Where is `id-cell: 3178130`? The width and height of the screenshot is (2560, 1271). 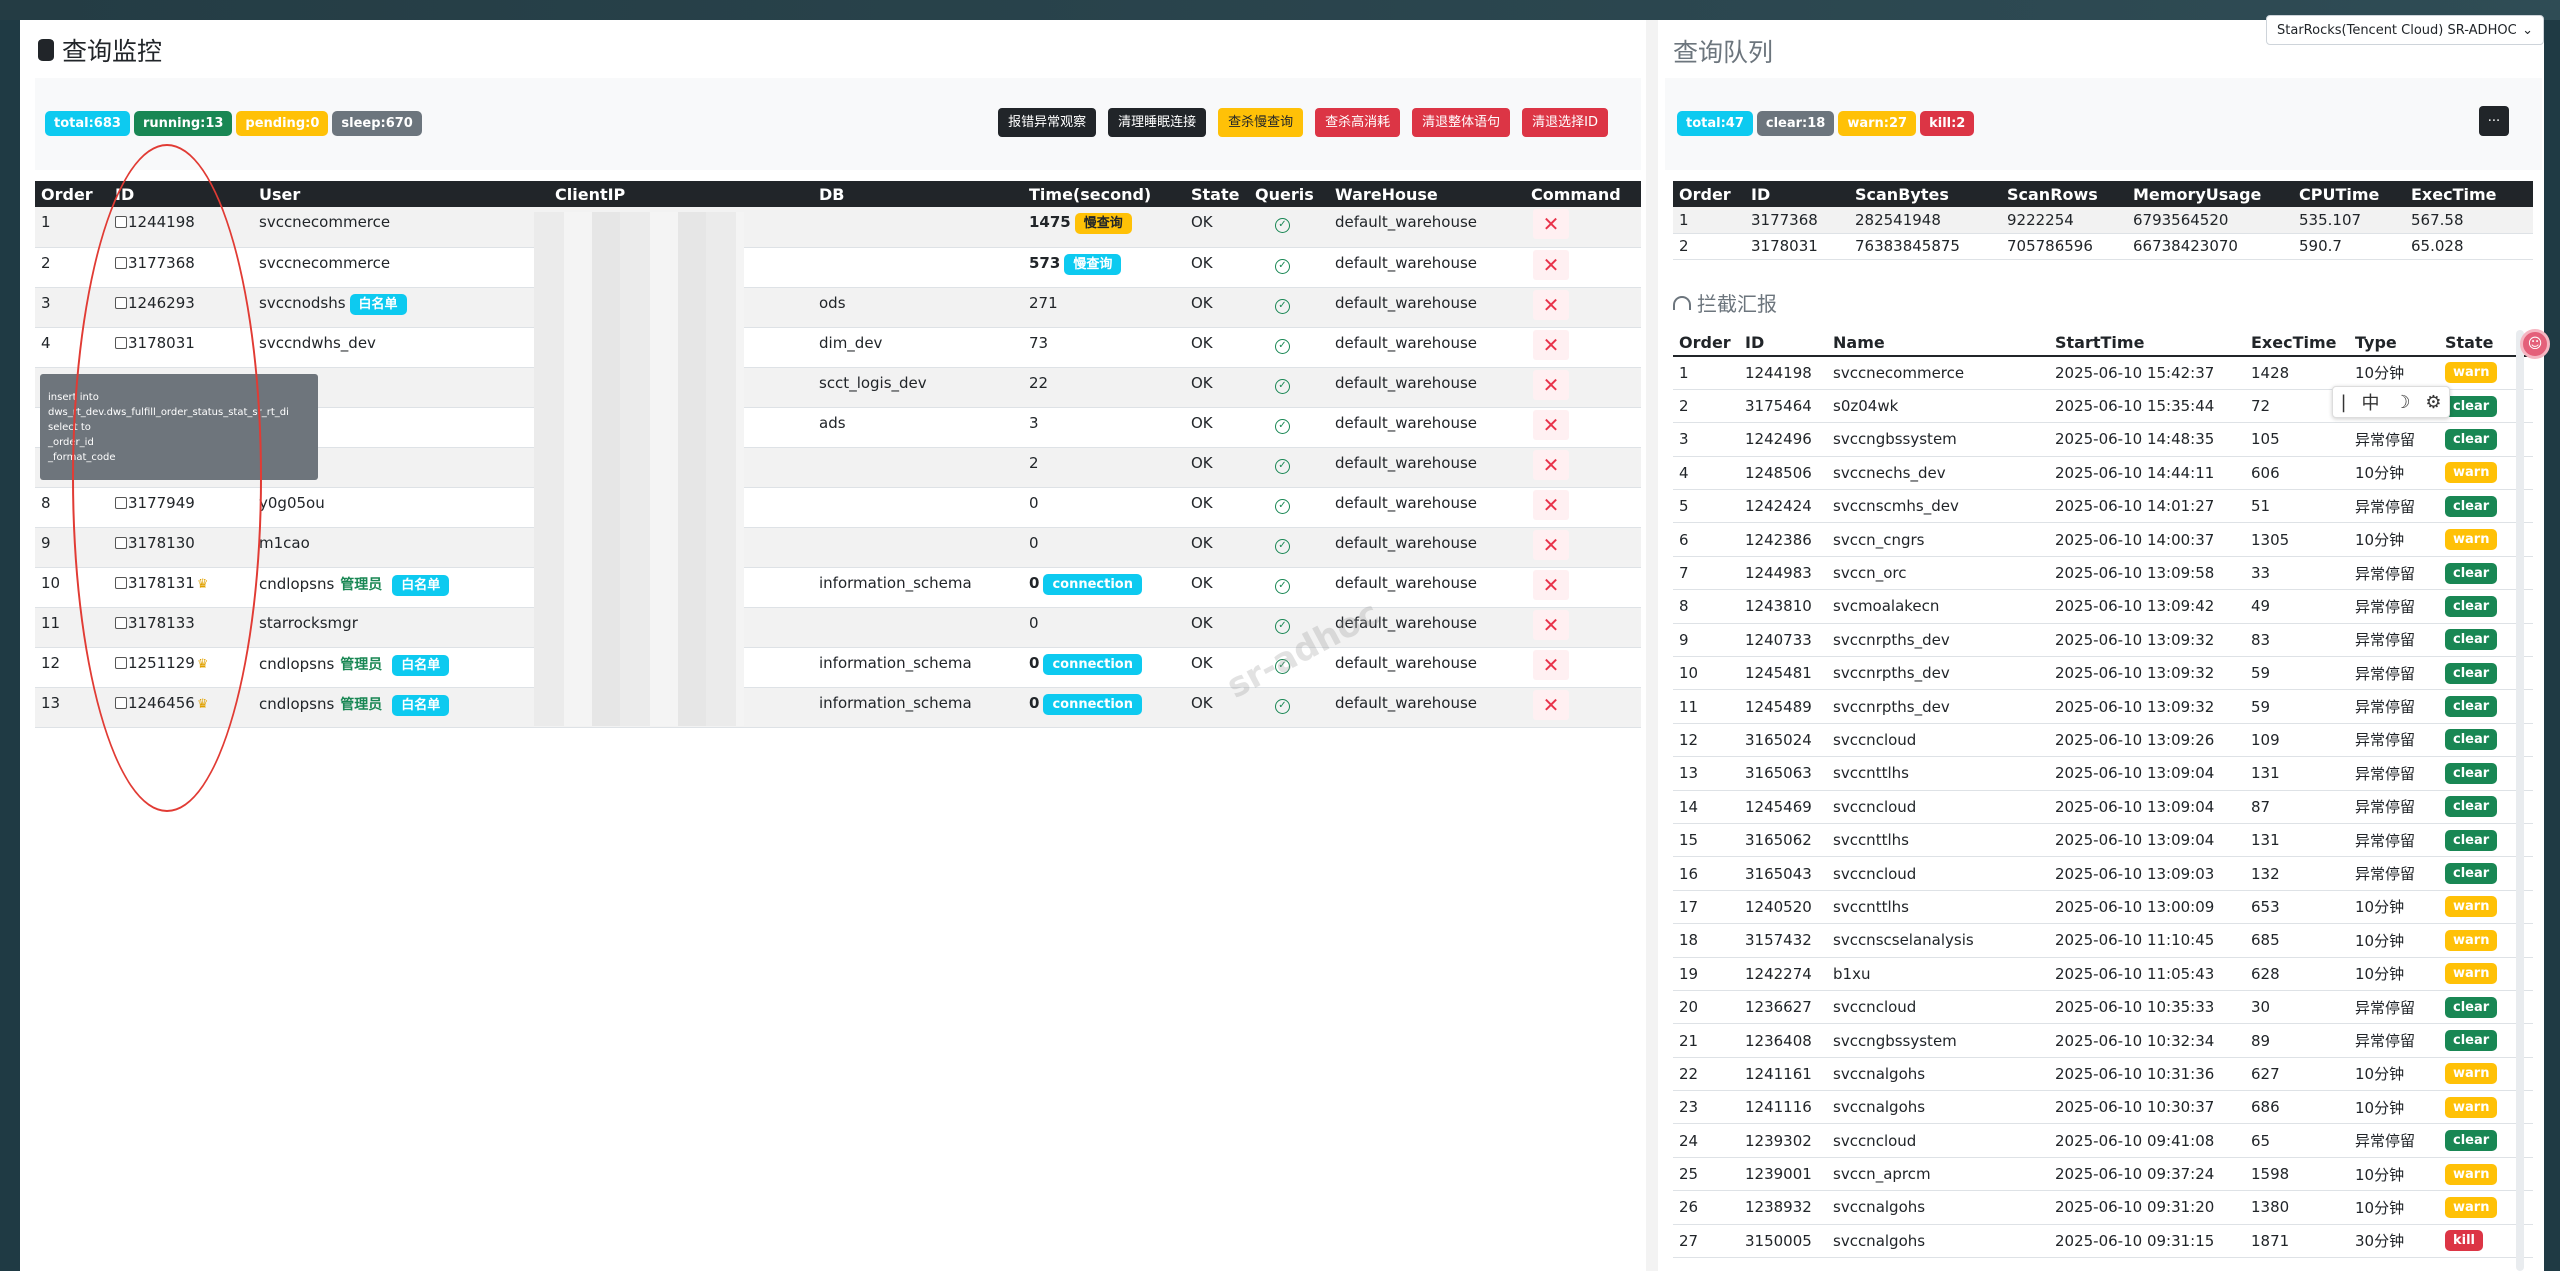 id-cell: 3178130 is located at coordinates (181, 547).